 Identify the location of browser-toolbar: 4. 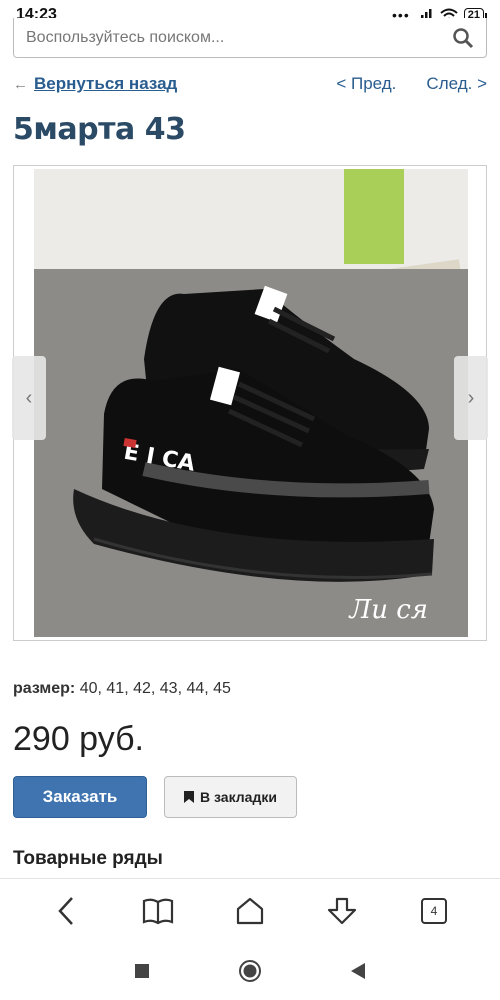
(250, 910).